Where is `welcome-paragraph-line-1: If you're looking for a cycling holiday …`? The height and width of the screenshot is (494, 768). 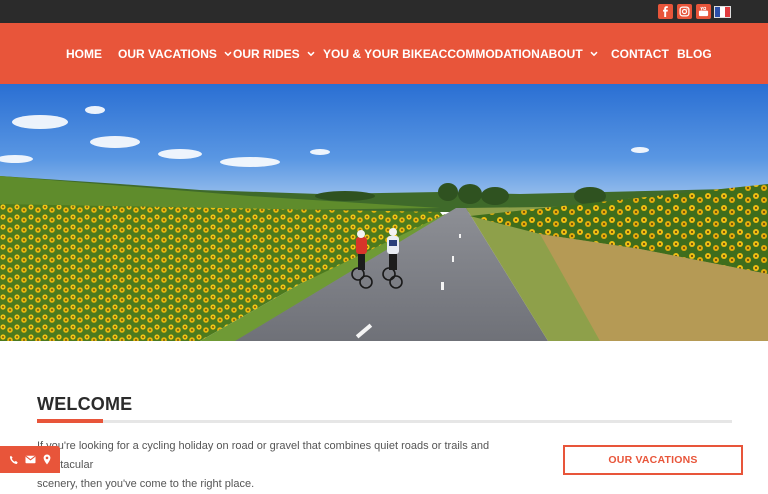
welcome-paragraph-line-1: If you're looking for a cycling holiday … is located at coordinates (263, 455).